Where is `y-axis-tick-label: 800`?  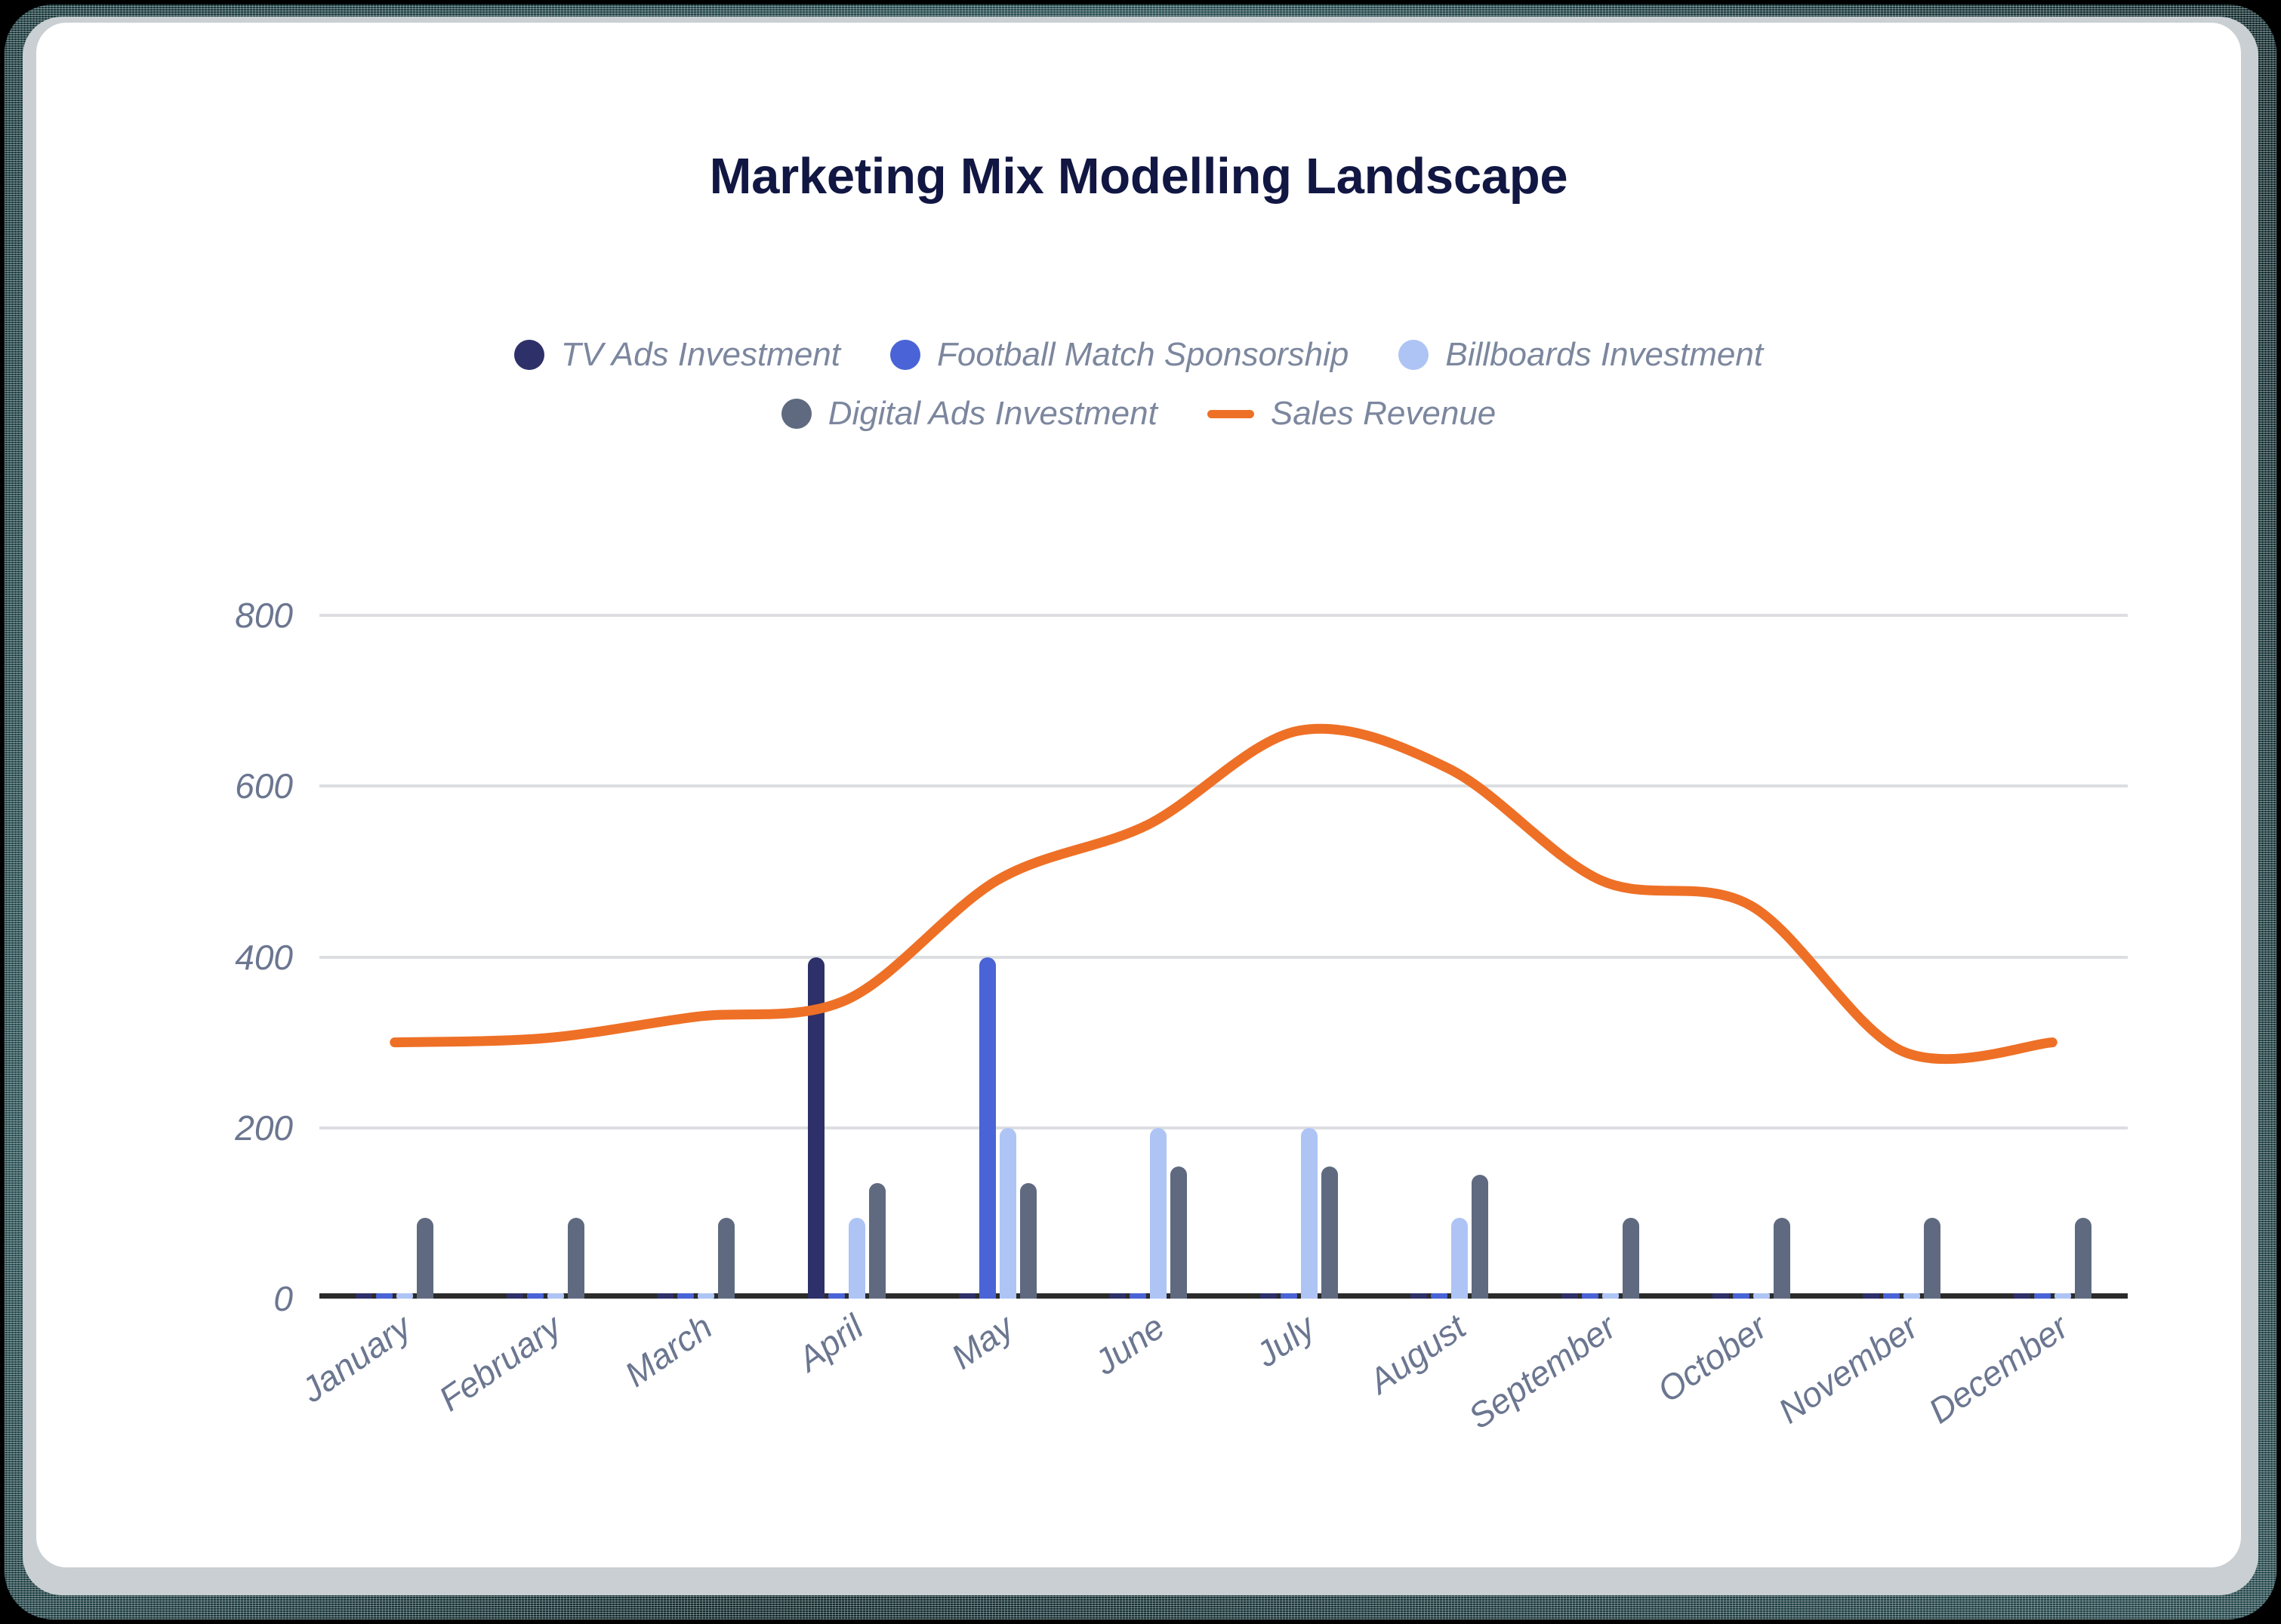 y-axis-tick-label: 800 is located at coordinates (264, 616).